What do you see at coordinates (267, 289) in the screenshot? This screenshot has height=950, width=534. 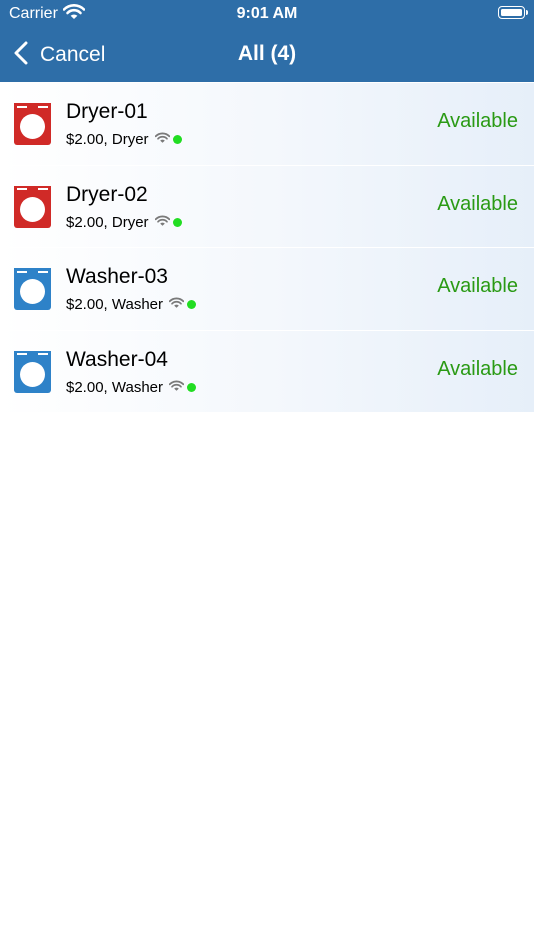 I see `device-row: Washer-03 $2.00, Washer Available` at bounding box center [267, 289].